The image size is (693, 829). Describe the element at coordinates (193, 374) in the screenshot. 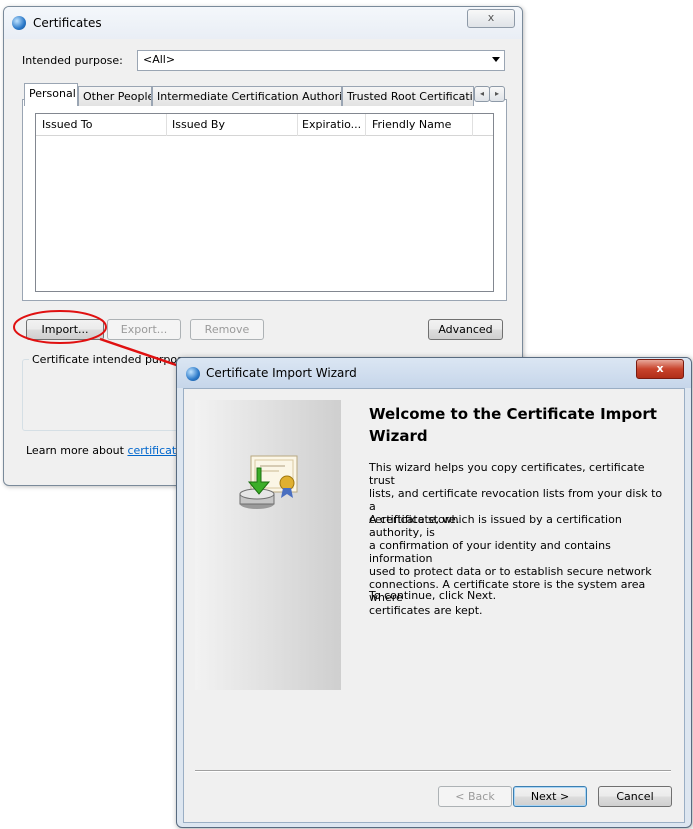

I see `wizard-app-icon` at that location.